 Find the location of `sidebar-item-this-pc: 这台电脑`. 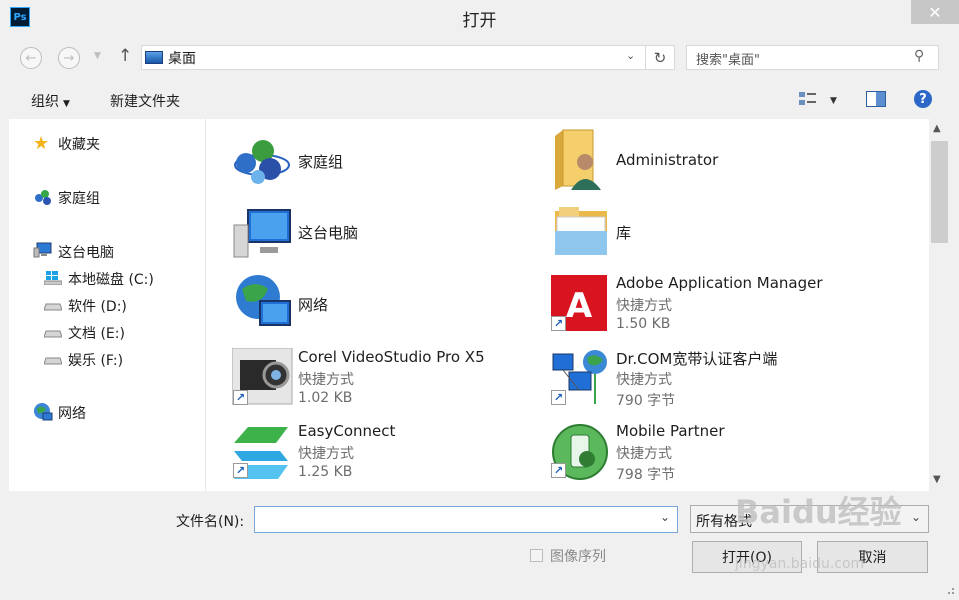

sidebar-item-this-pc: 这台电脑 is located at coordinates (86, 252).